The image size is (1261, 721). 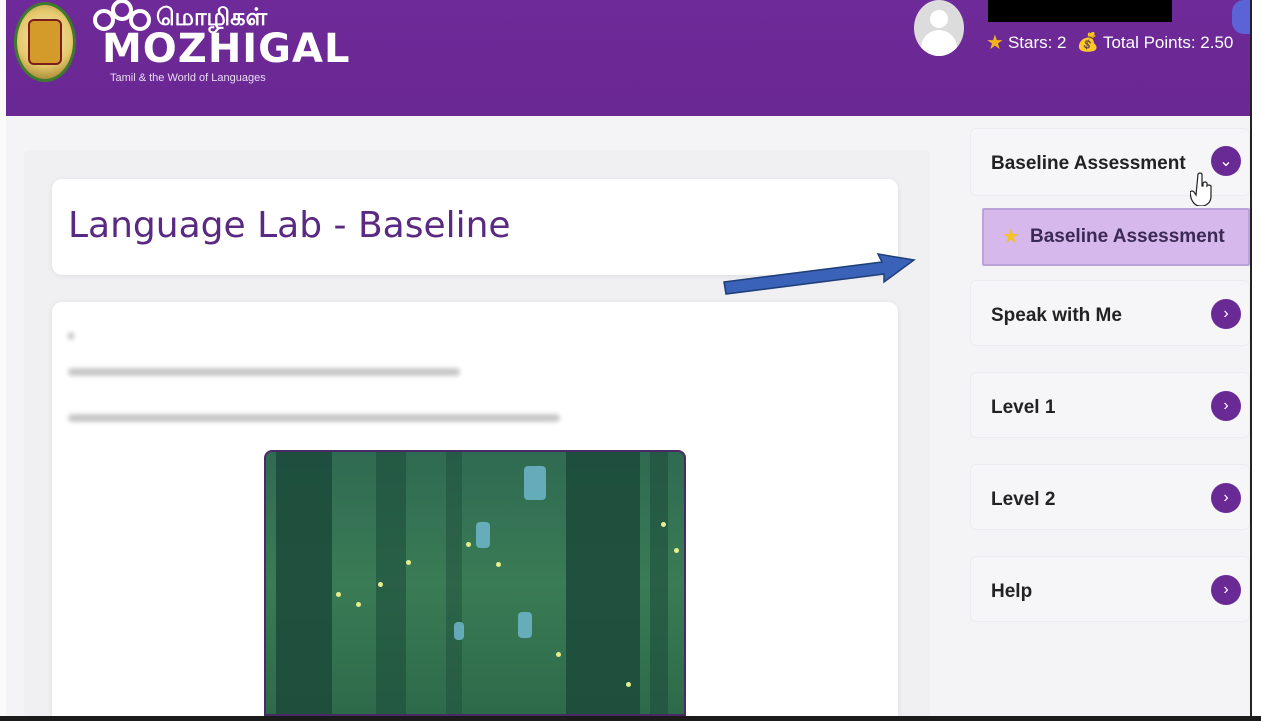 What do you see at coordinates (1023, 407) in the screenshot?
I see `sidebar-item-label: Level 1` at bounding box center [1023, 407].